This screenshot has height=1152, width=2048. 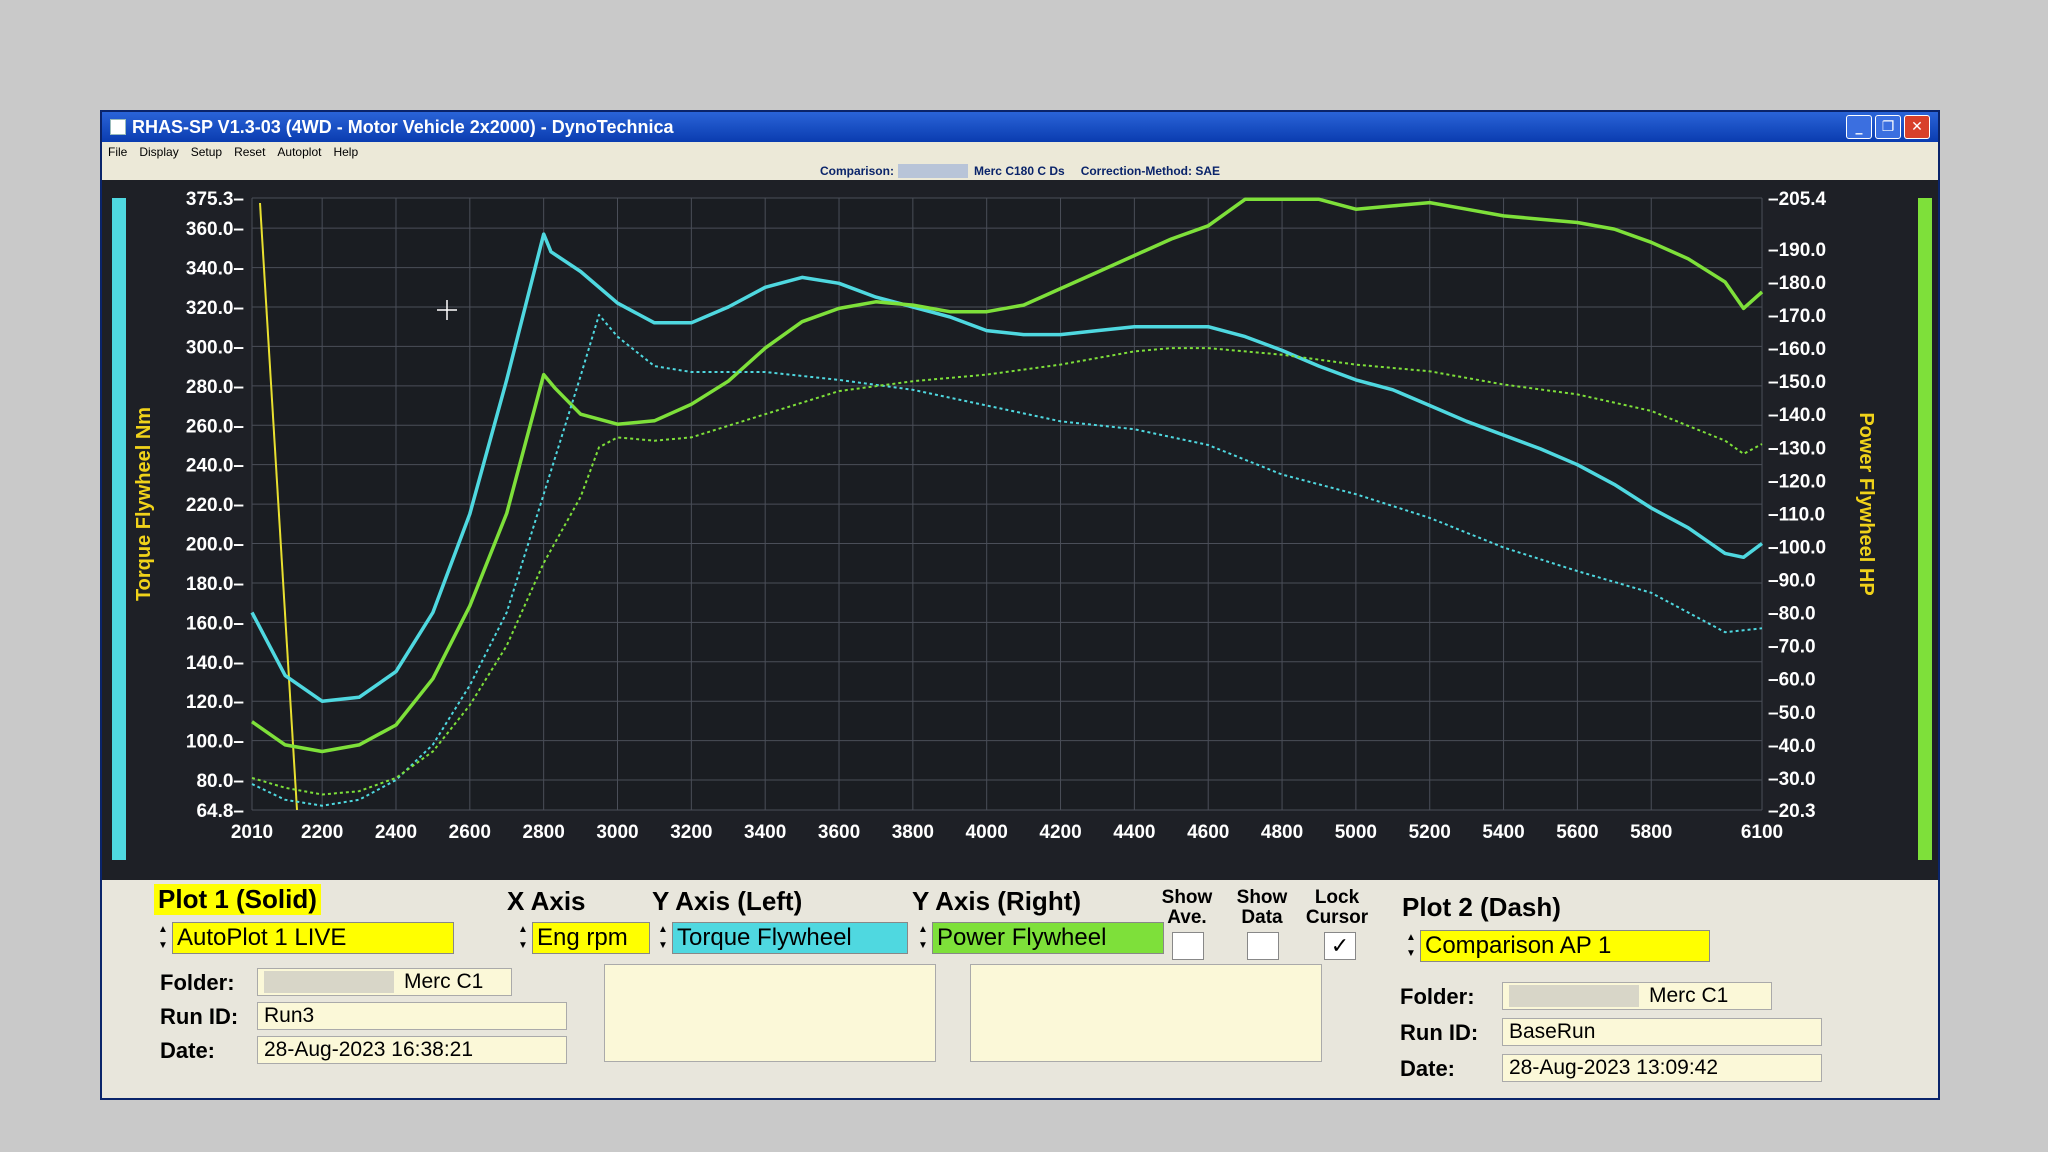 What do you see at coordinates (215, 229) in the screenshot?
I see `y-left-tick-label: 360.0–` at bounding box center [215, 229].